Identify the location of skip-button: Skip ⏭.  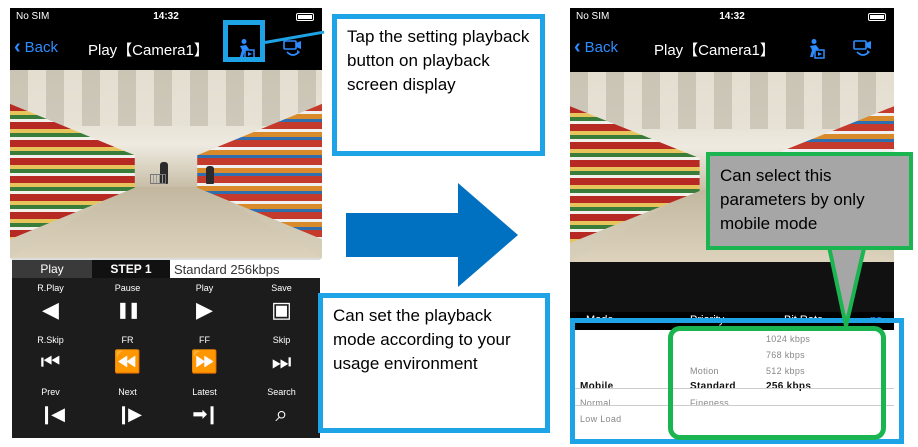
(281, 358).